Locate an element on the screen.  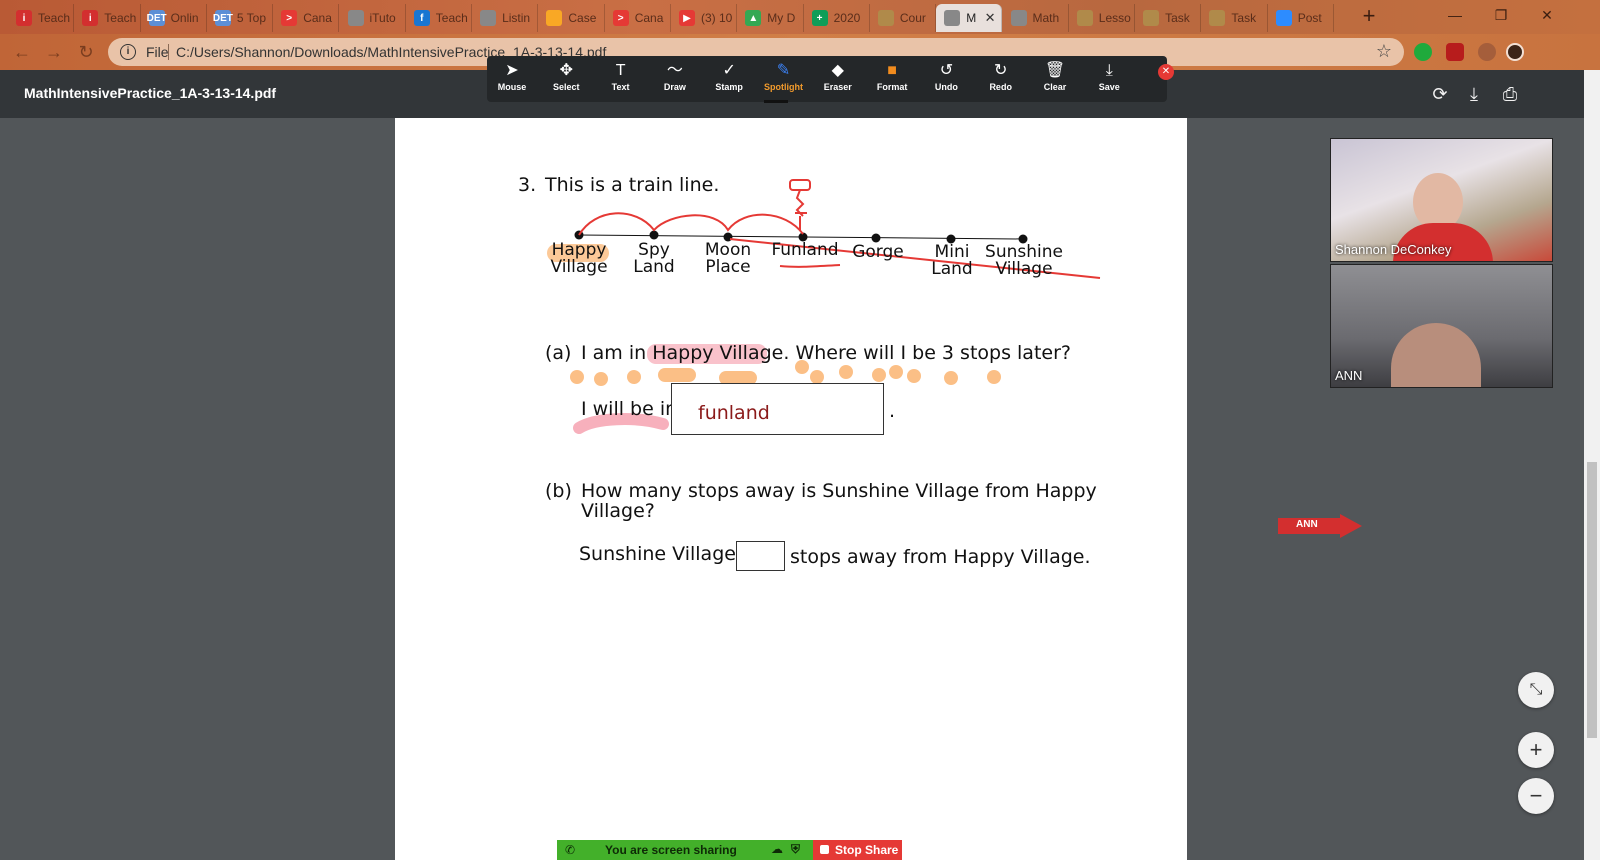
participant-face is located at coordinates (1436, 355).